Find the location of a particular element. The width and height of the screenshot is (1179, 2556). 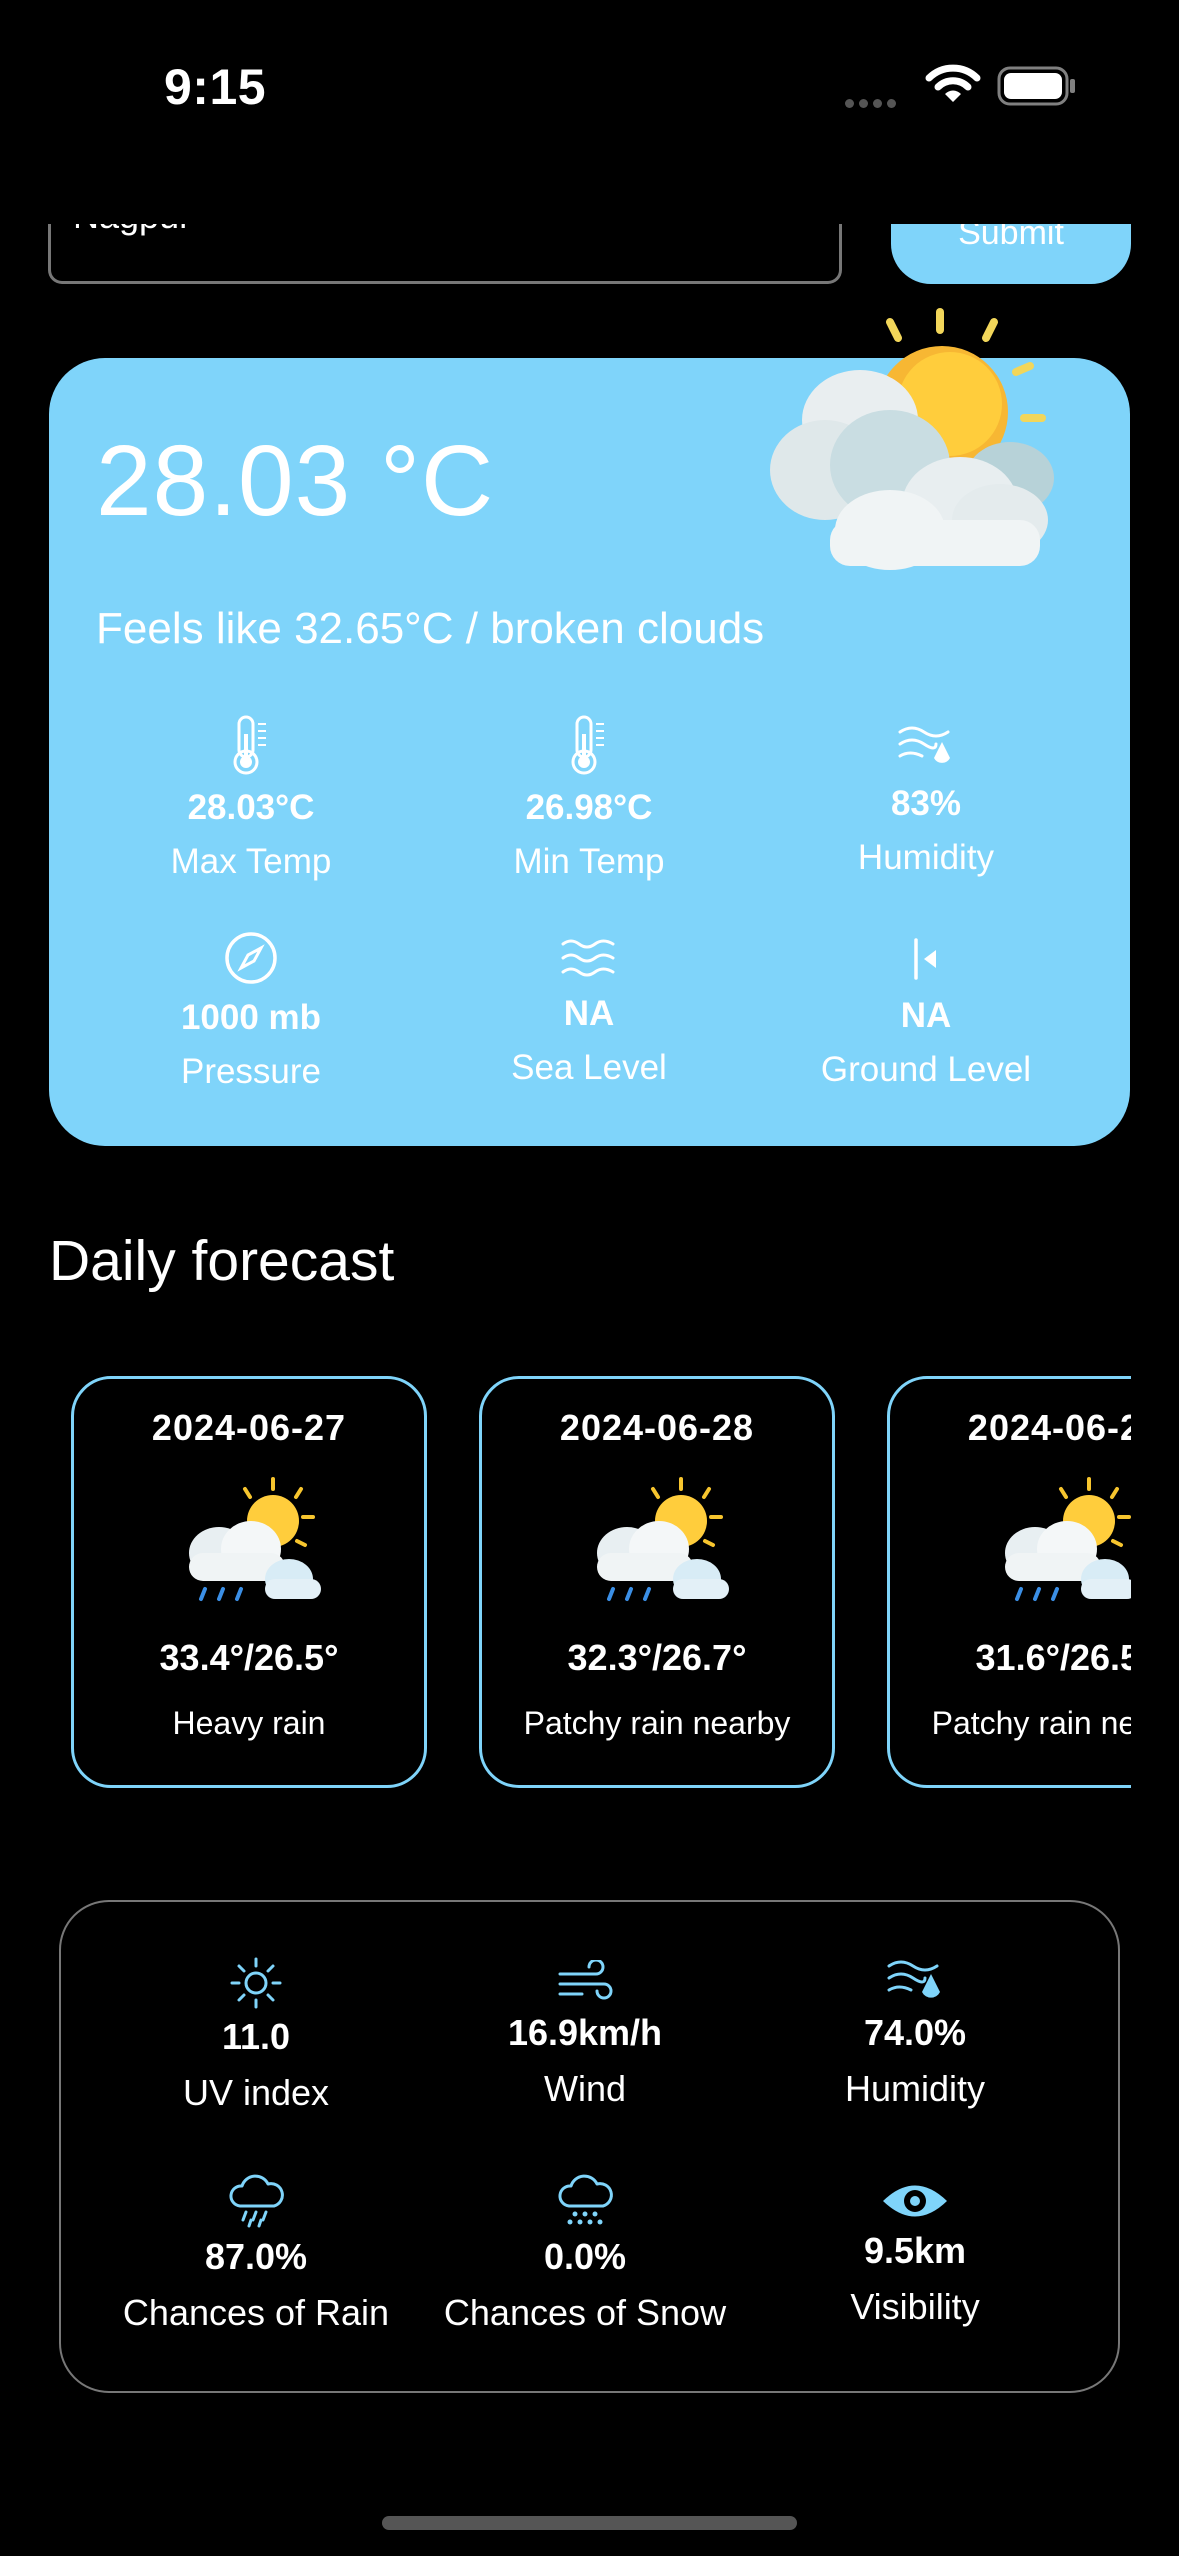

min-temp-metric: 26.98°C Min Temp is located at coordinates (589, 796).